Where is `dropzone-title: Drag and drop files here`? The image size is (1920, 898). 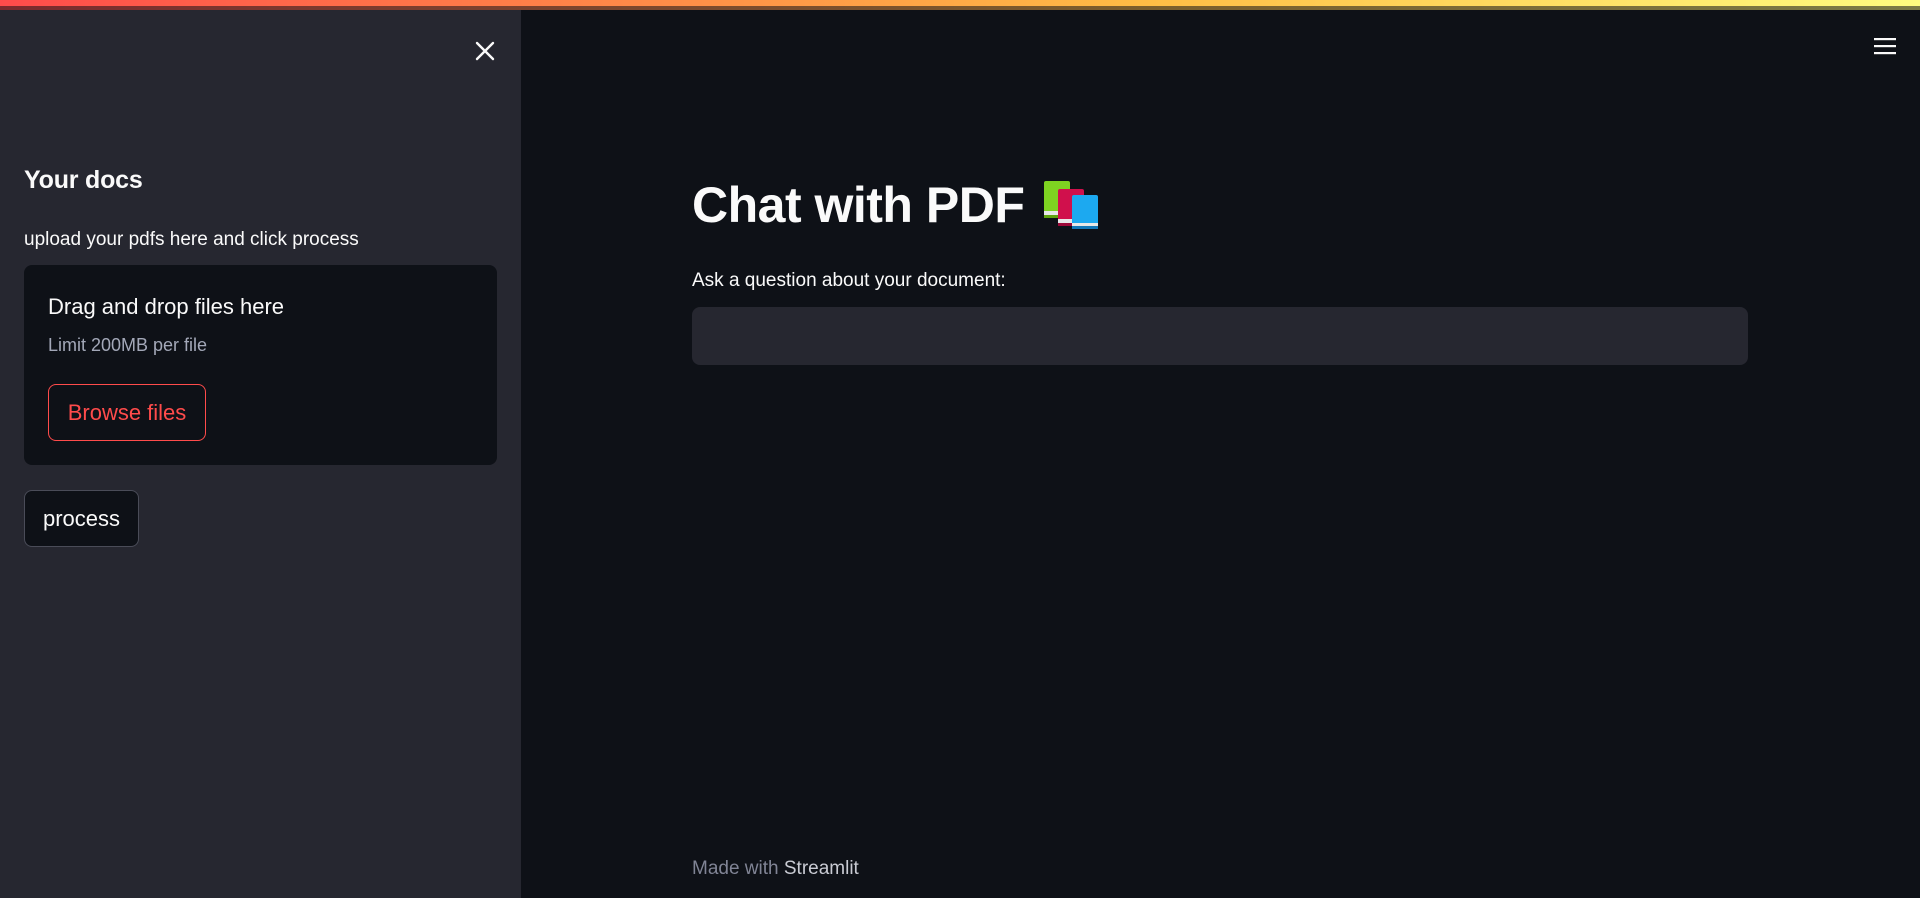 dropzone-title: Drag and drop files here is located at coordinates (166, 306).